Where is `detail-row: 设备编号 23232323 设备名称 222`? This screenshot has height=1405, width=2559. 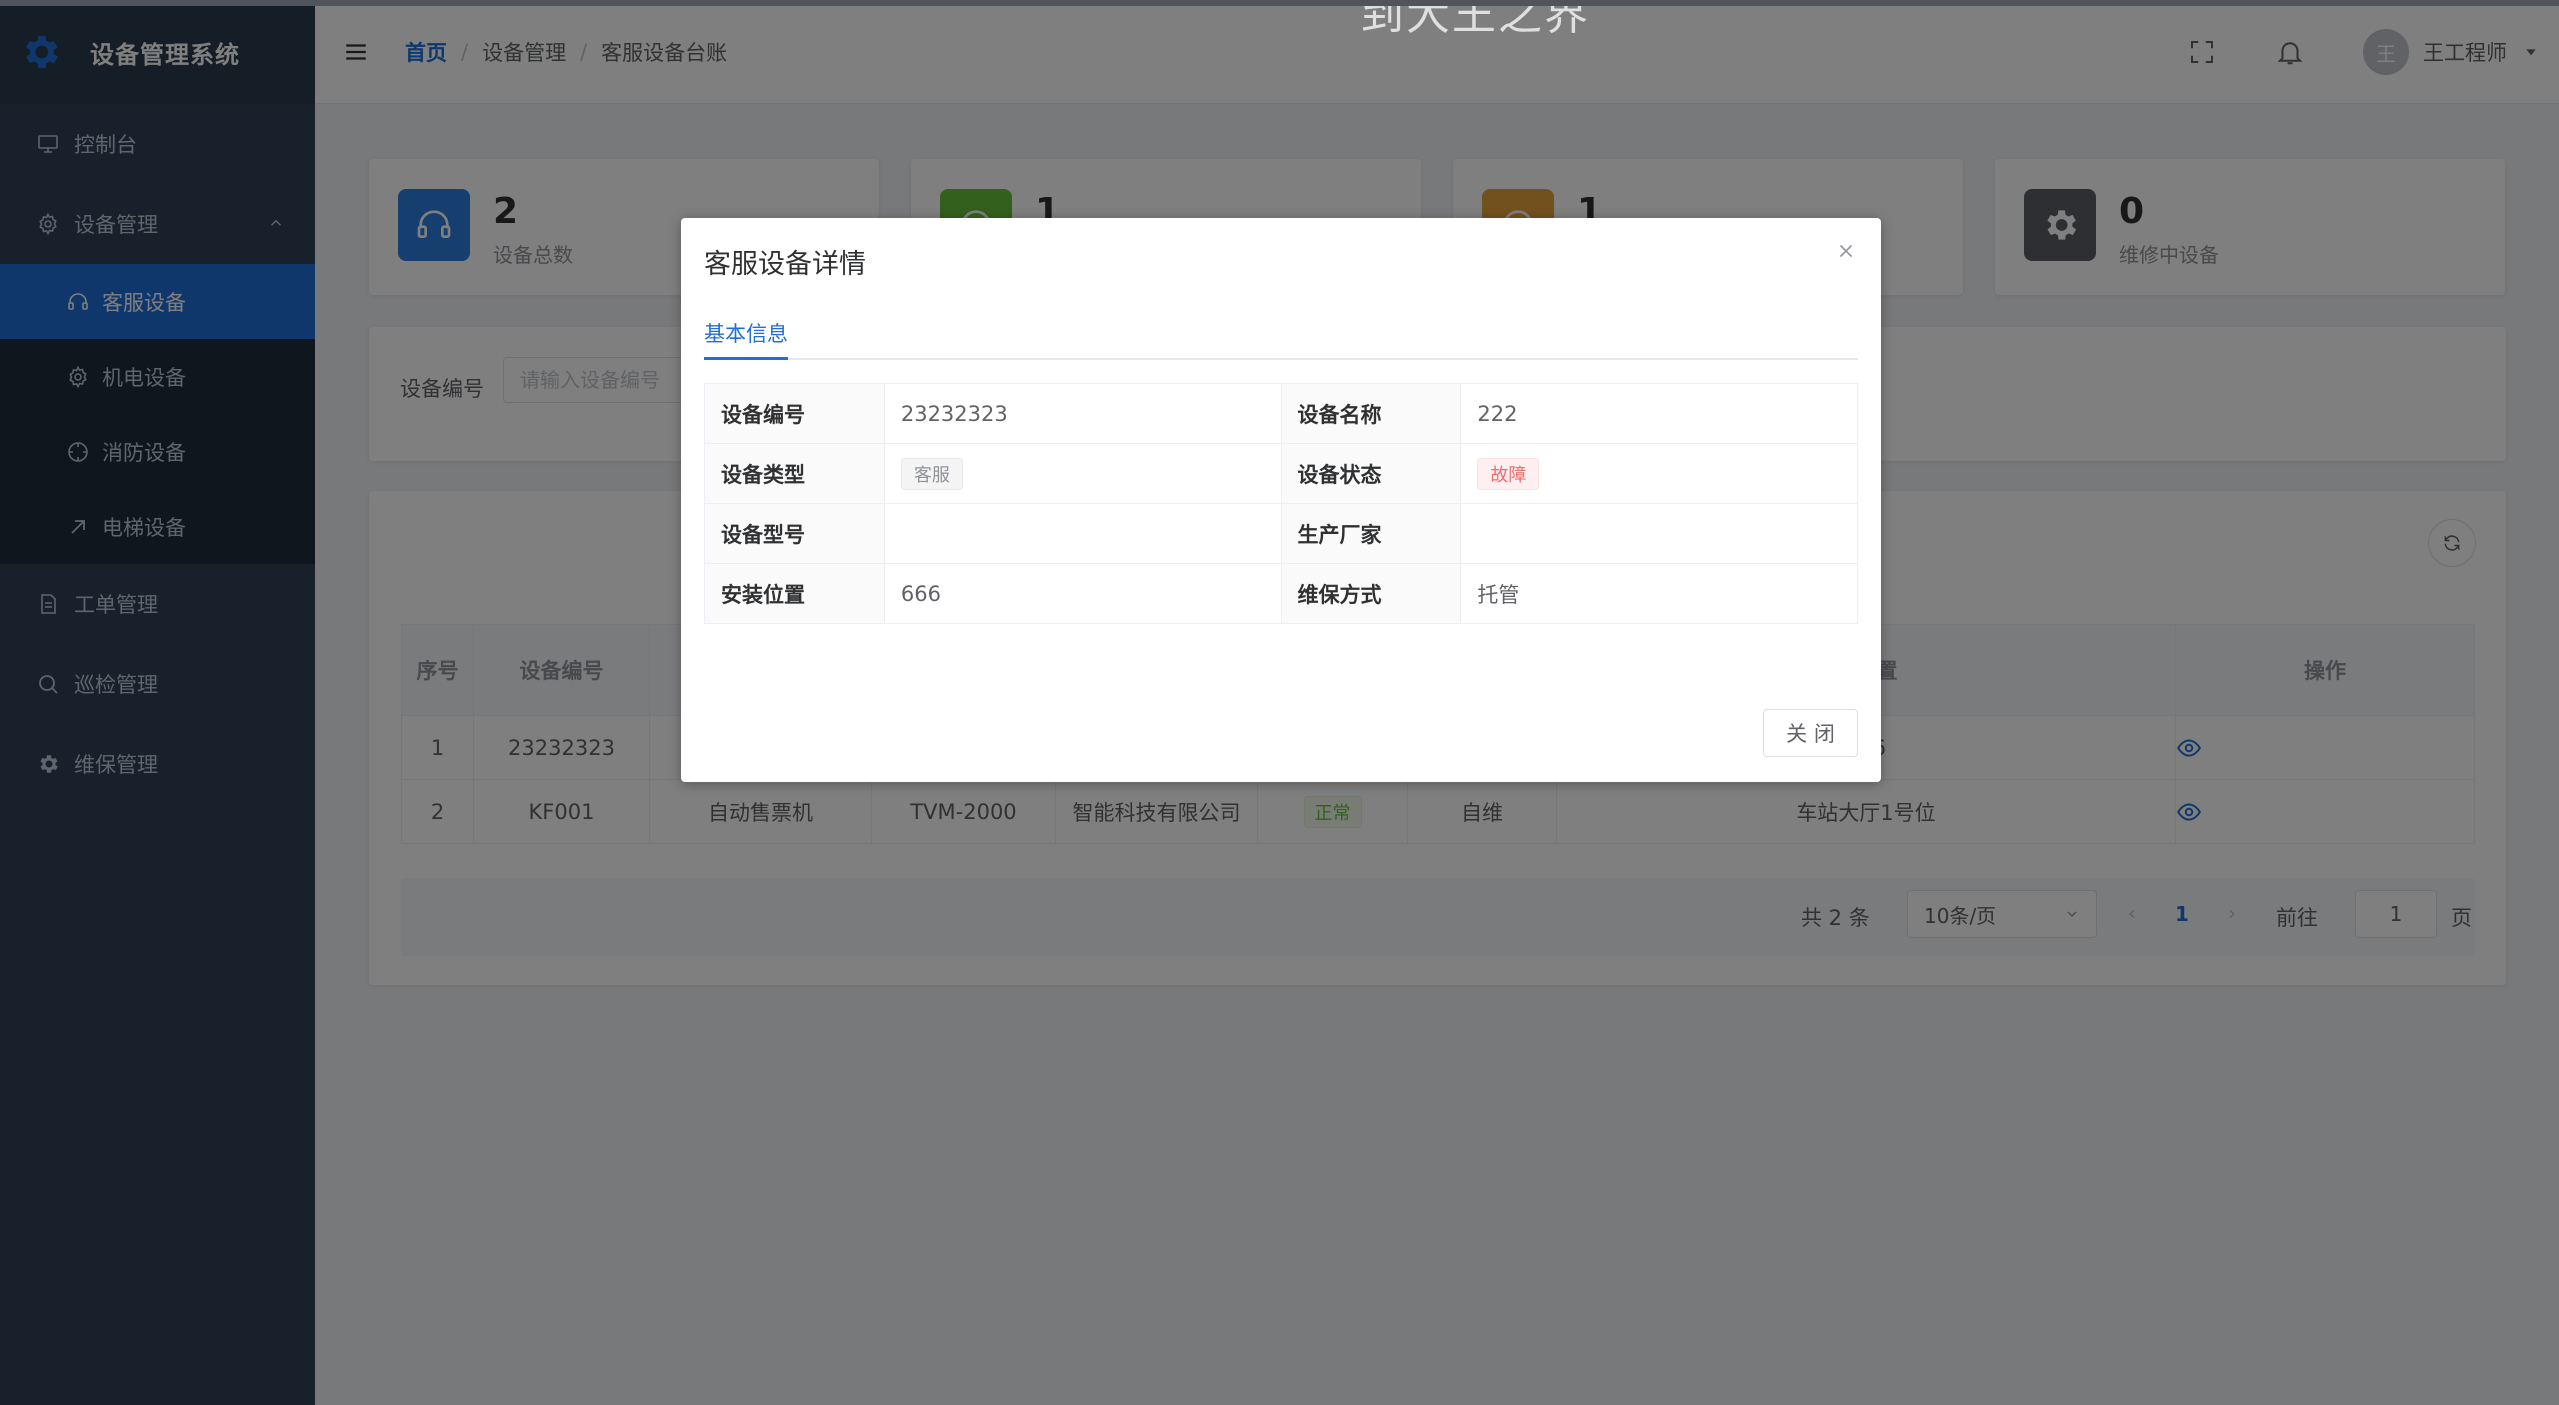
detail-row: 设备编号 23232323 设备名称 222 is located at coordinates (1281, 413).